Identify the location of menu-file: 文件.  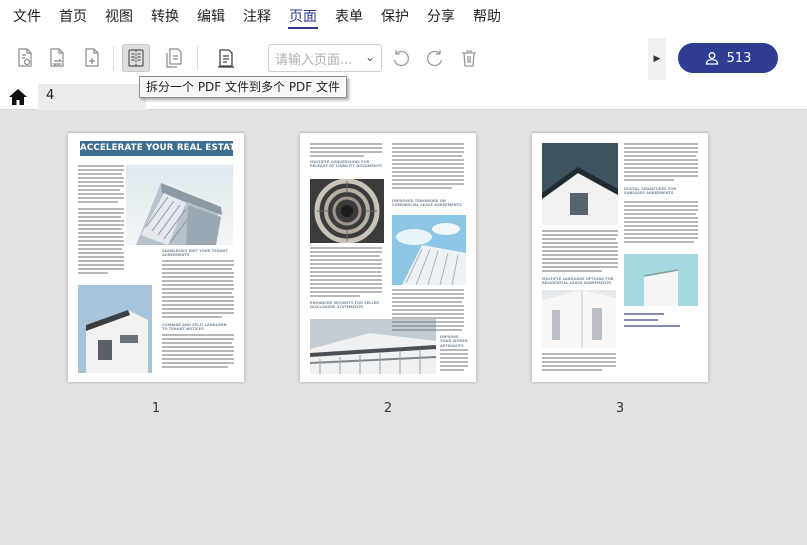
(27, 17).